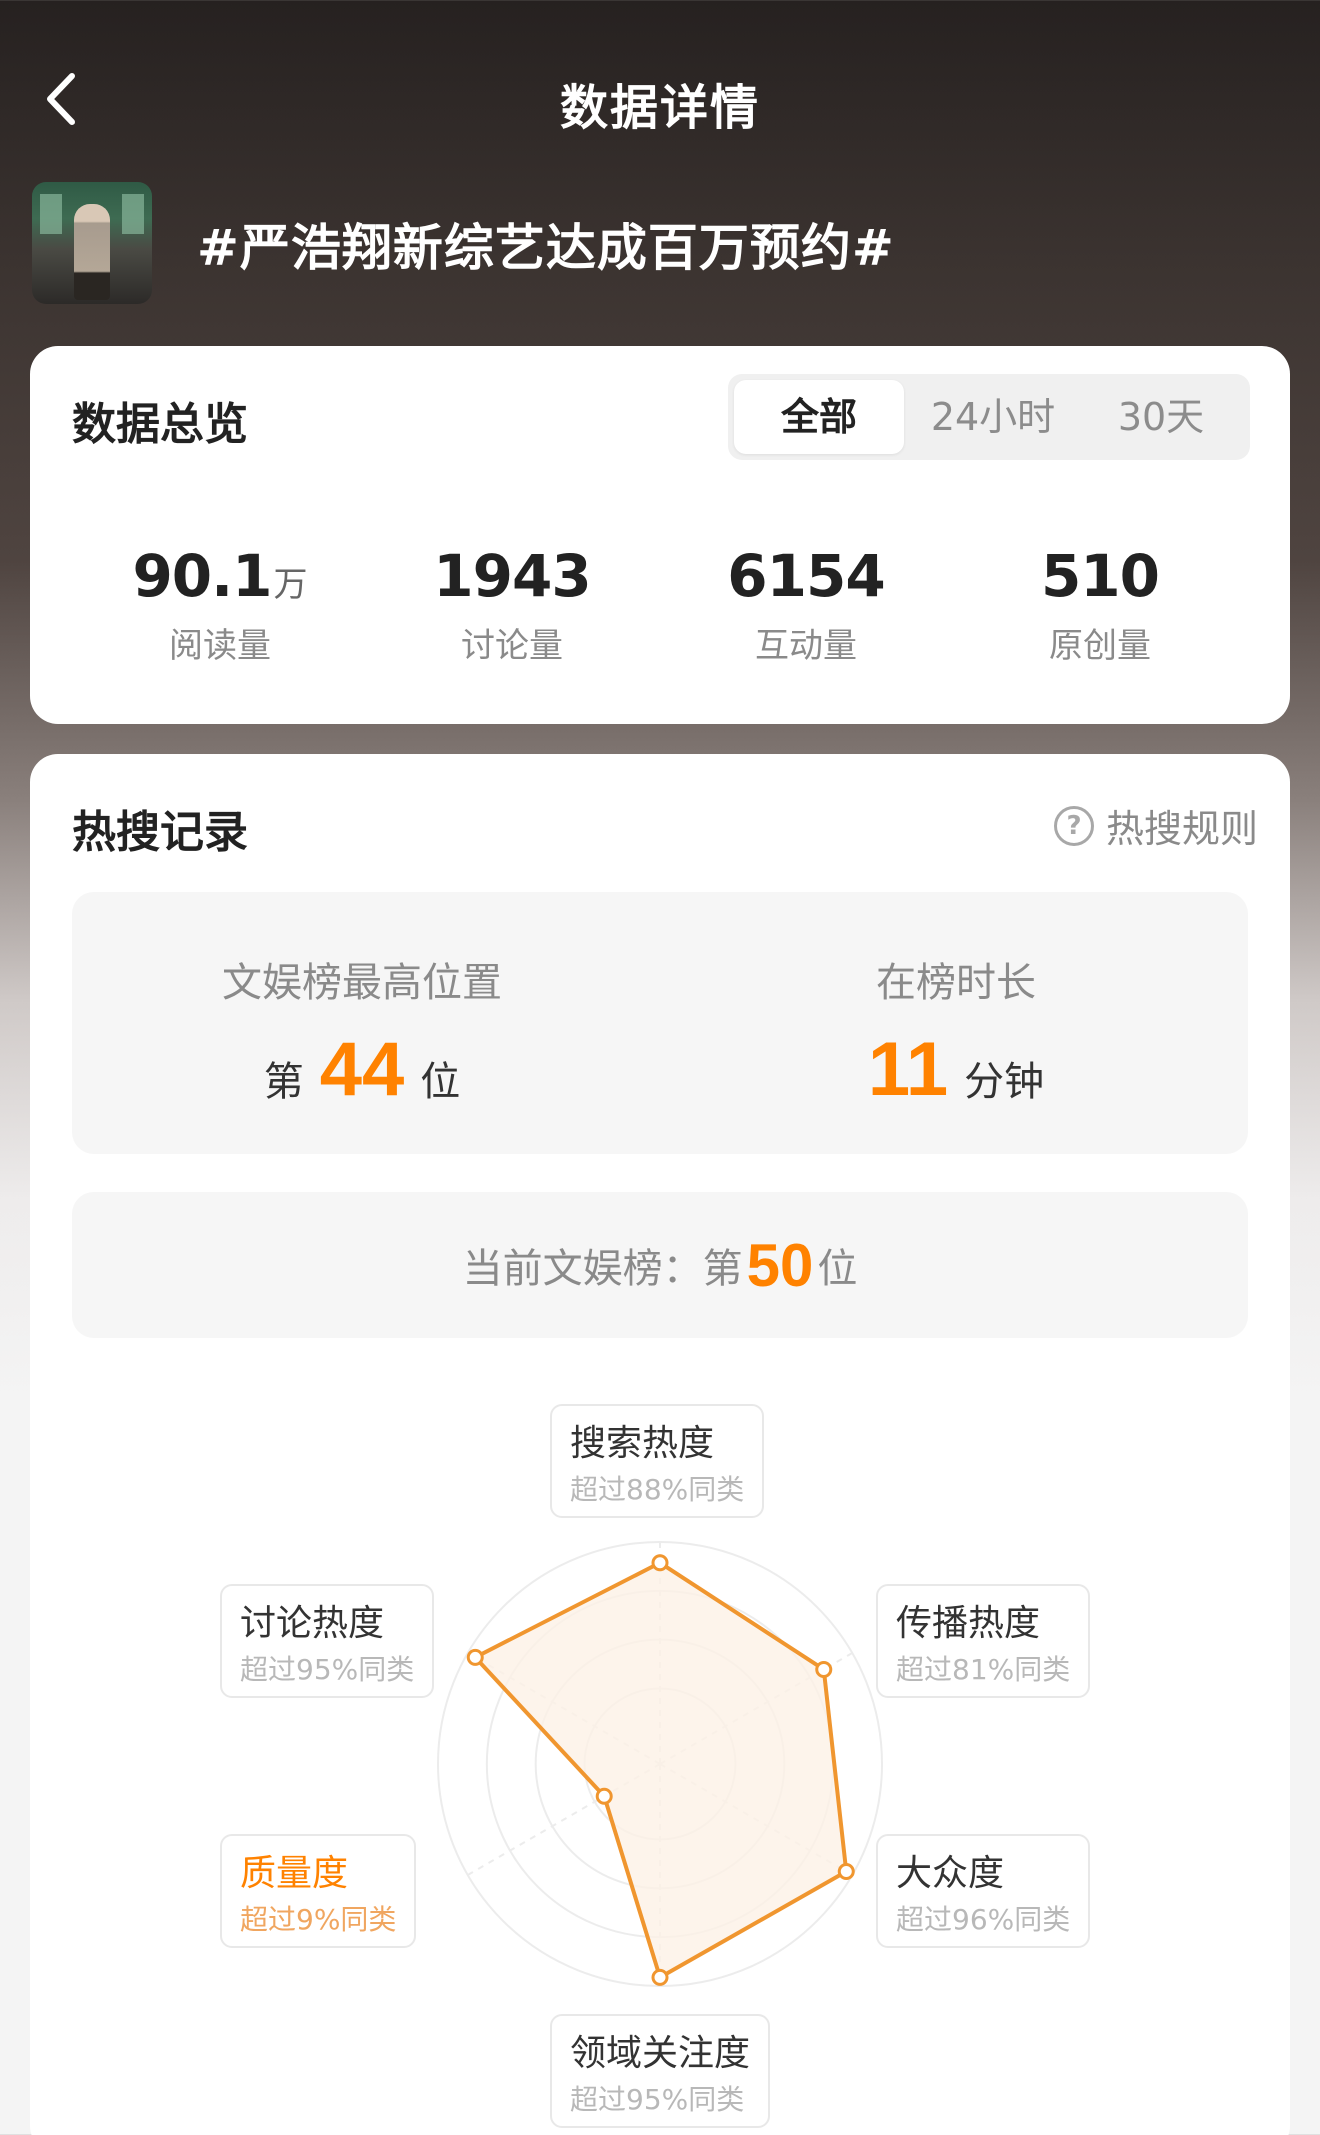  What do you see at coordinates (312, 1623) in the screenshot?
I see `radar-label-name: 讨论热度` at bounding box center [312, 1623].